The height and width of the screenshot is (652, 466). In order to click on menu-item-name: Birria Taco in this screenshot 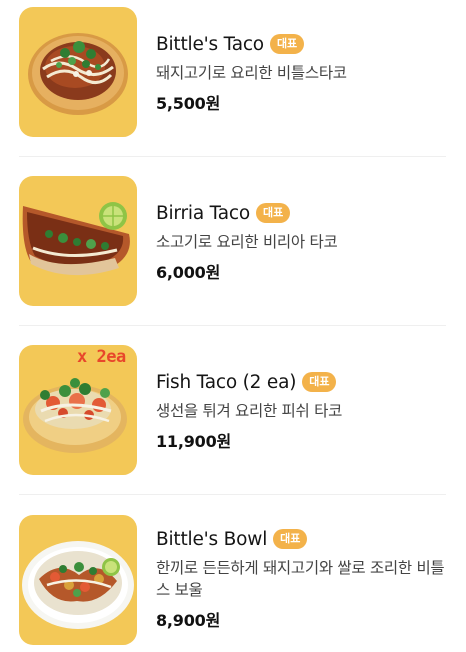, I will do `click(203, 213)`.